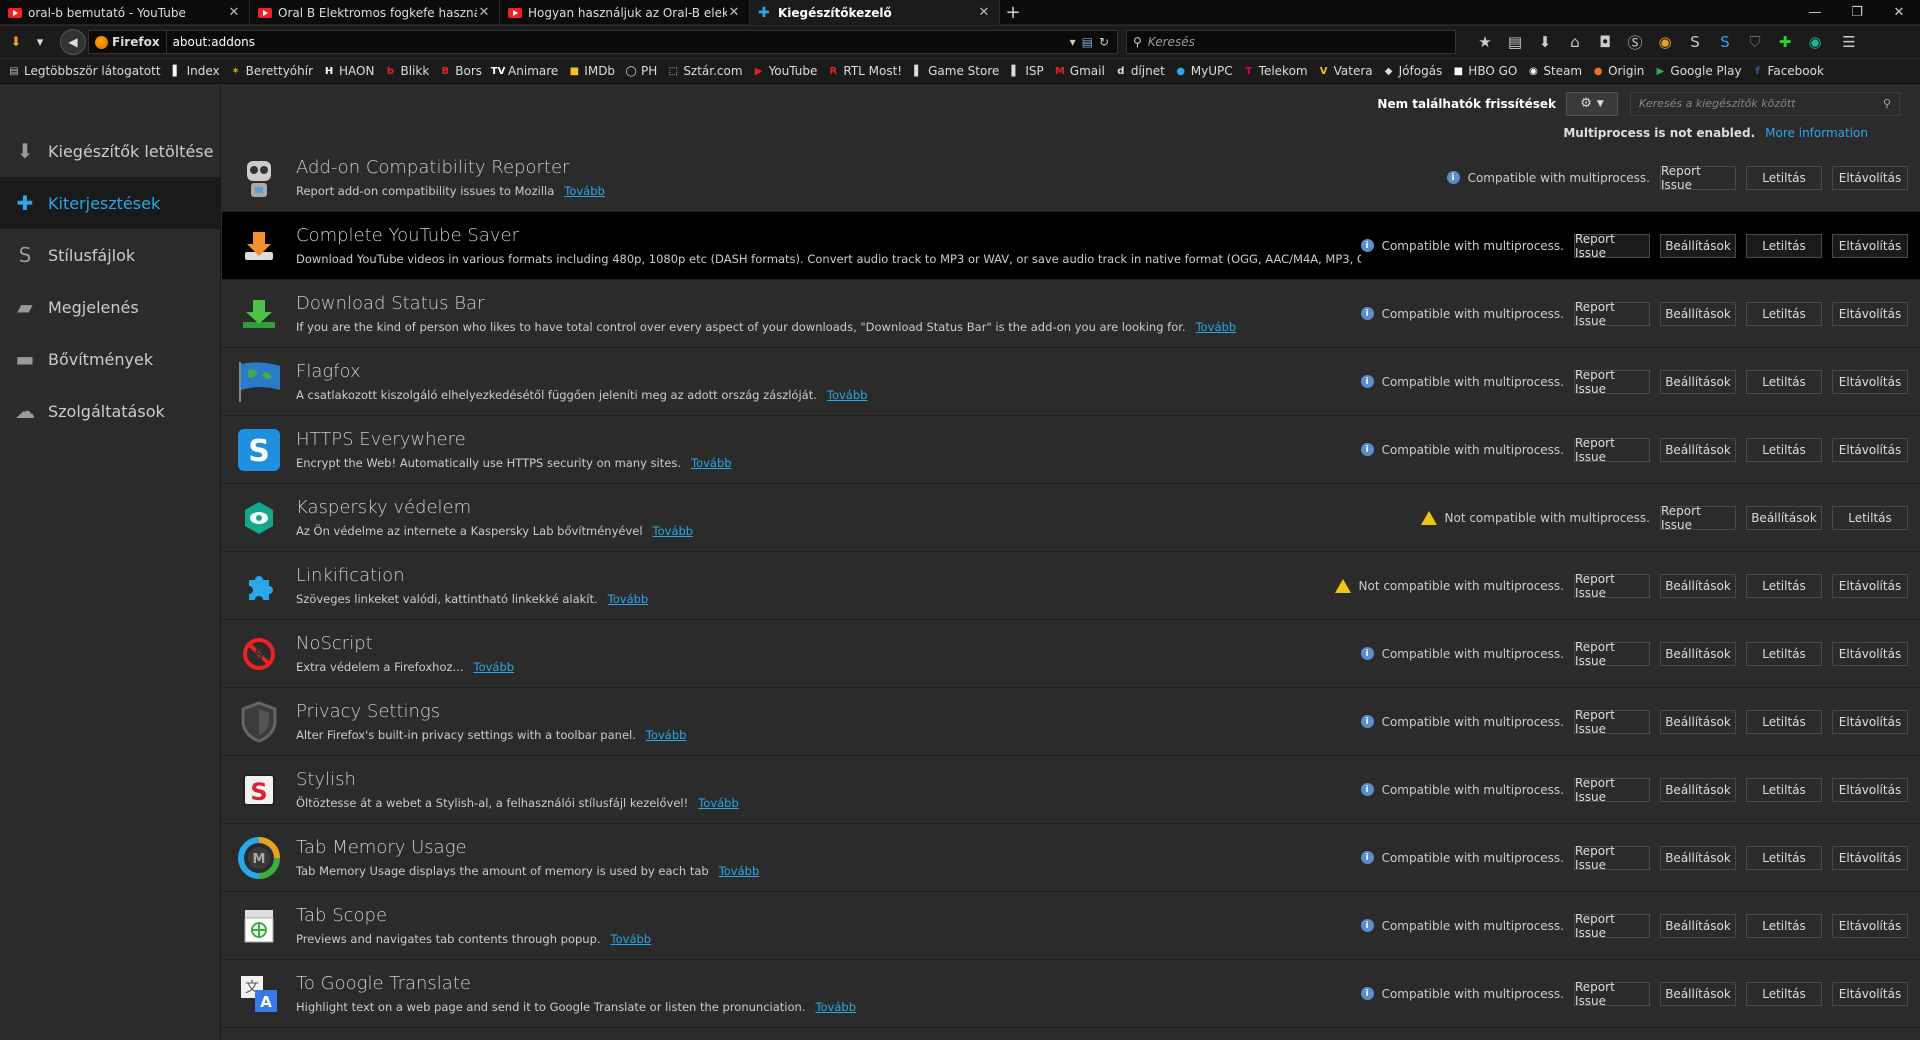 The height and width of the screenshot is (1040, 1920). What do you see at coordinates (1816, 133) in the screenshot?
I see `more-information-link: More information` at bounding box center [1816, 133].